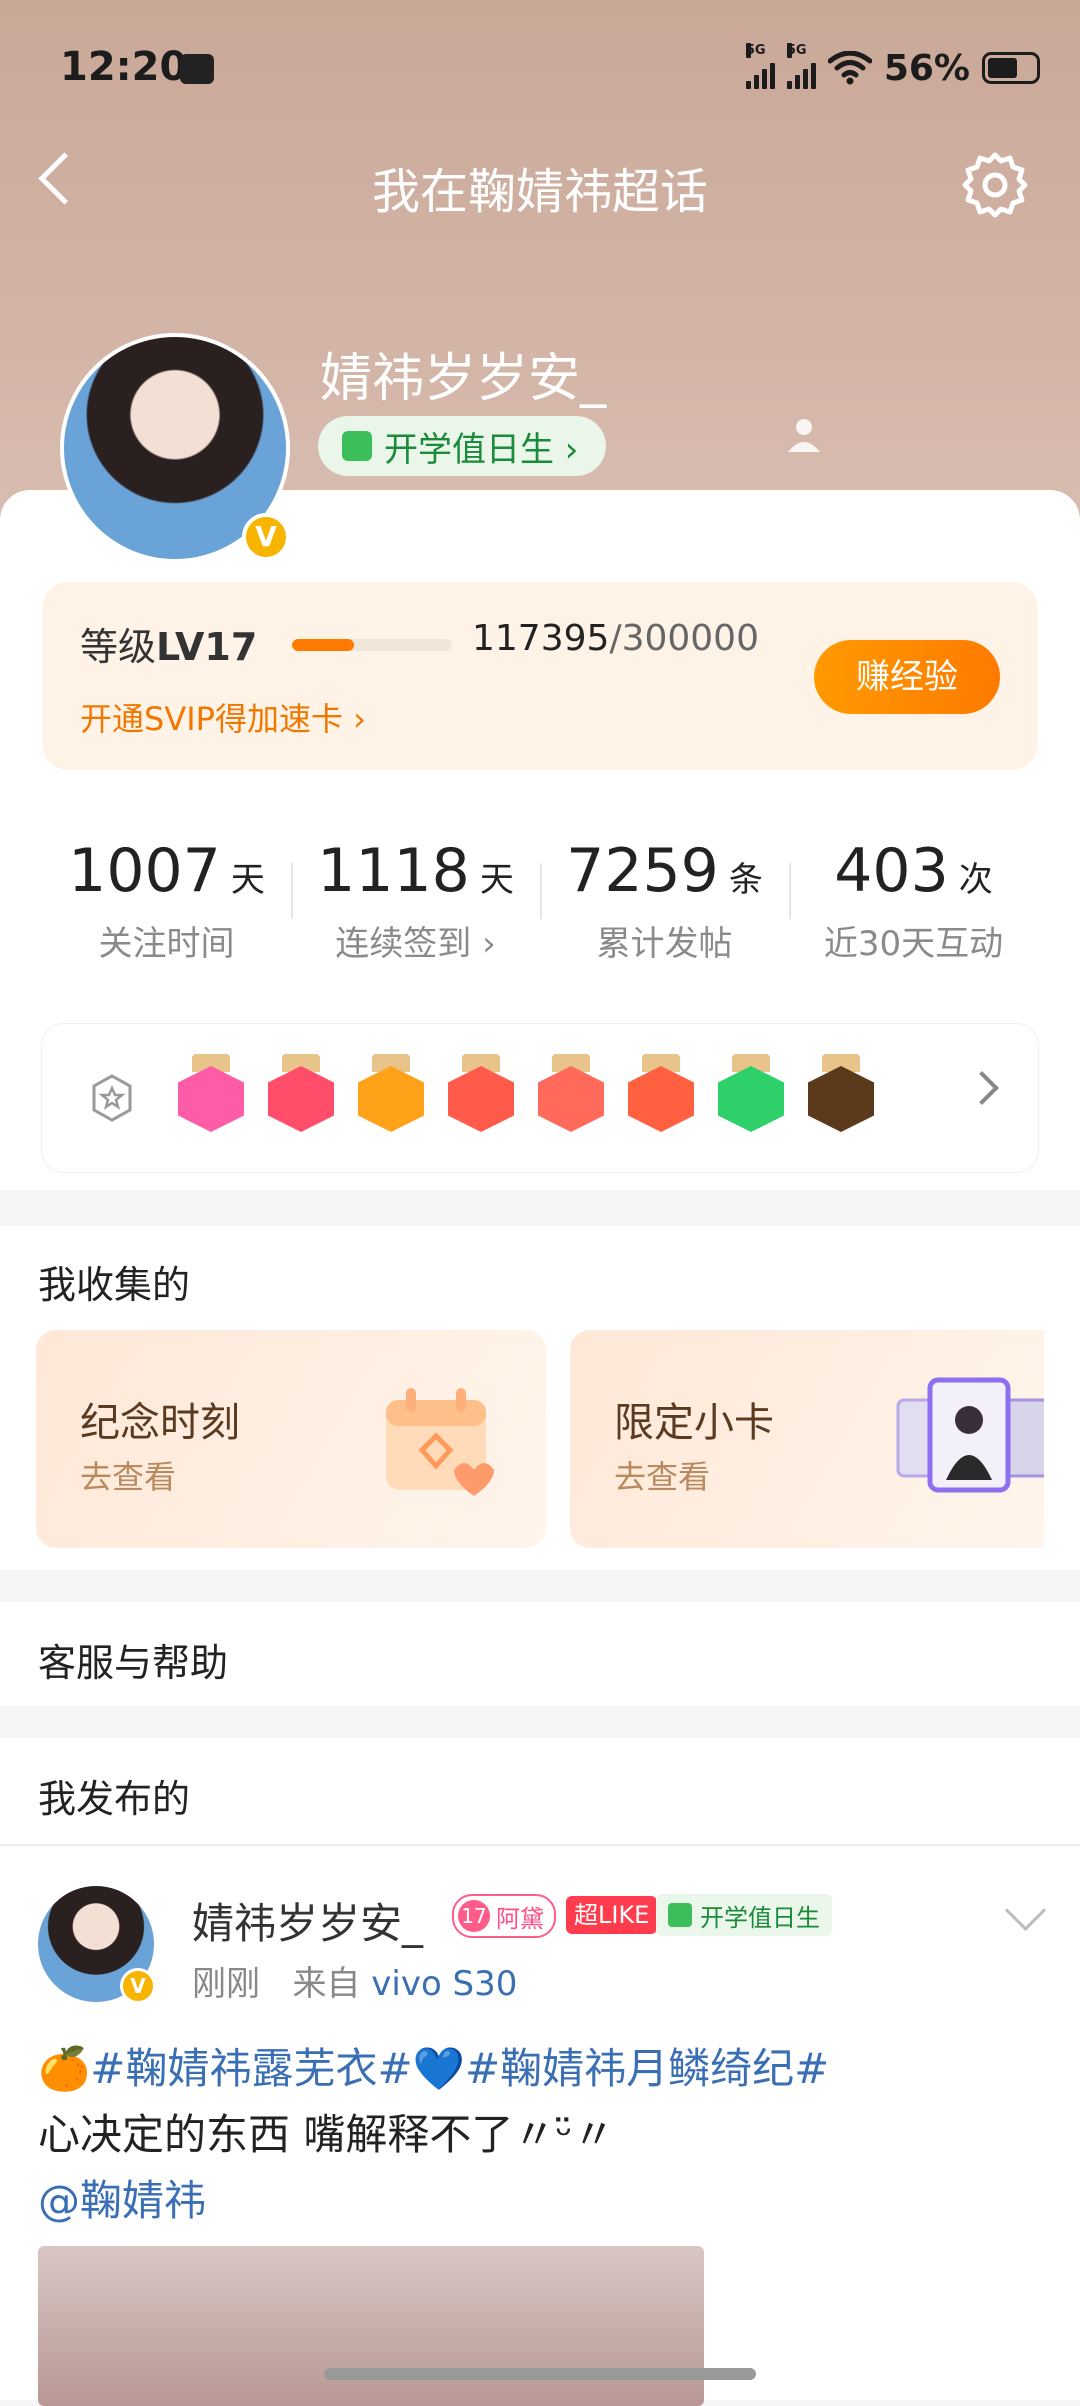 The image size is (1080, 2406). What do you see at coordinates (326, 2134) in the screenshot?
I see `post-body: 心决定的东西 嘴解释不了〃ᵕ̈〃` at bounding box center [326, 2134].